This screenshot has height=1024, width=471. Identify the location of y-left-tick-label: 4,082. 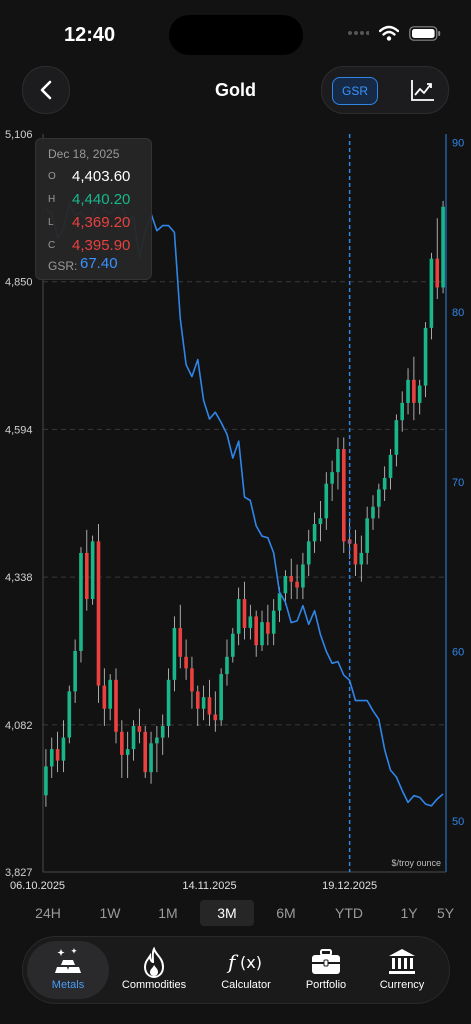
(19, 726).